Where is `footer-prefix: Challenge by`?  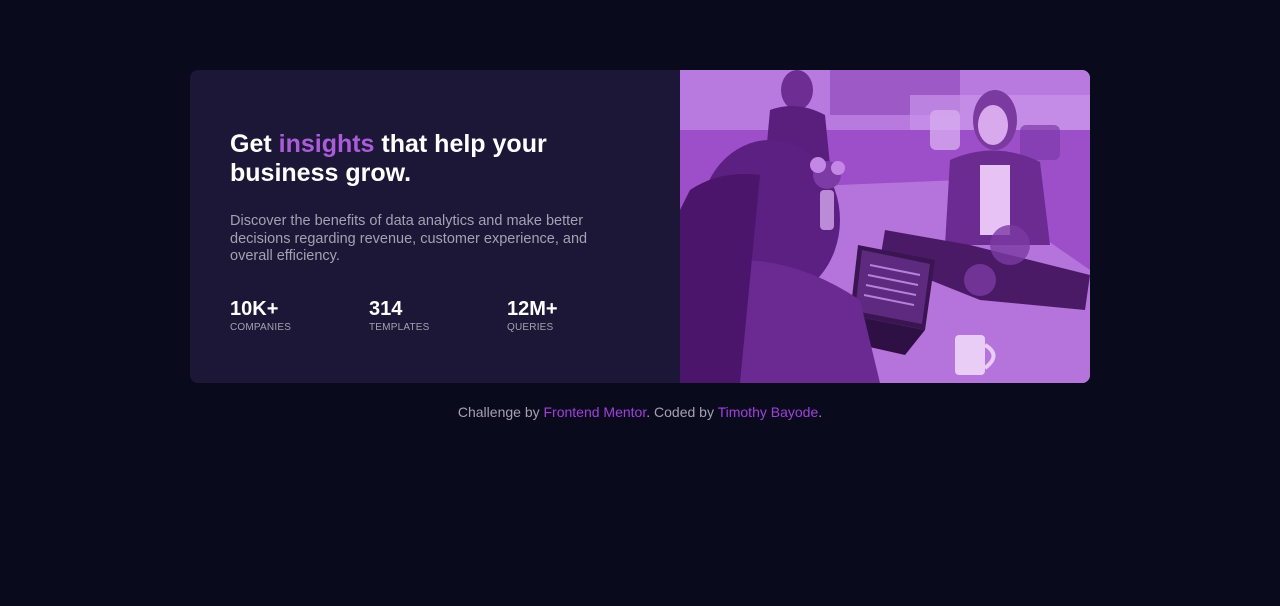 footer-prefix: Challenge by is located at coordinates (500, 412).